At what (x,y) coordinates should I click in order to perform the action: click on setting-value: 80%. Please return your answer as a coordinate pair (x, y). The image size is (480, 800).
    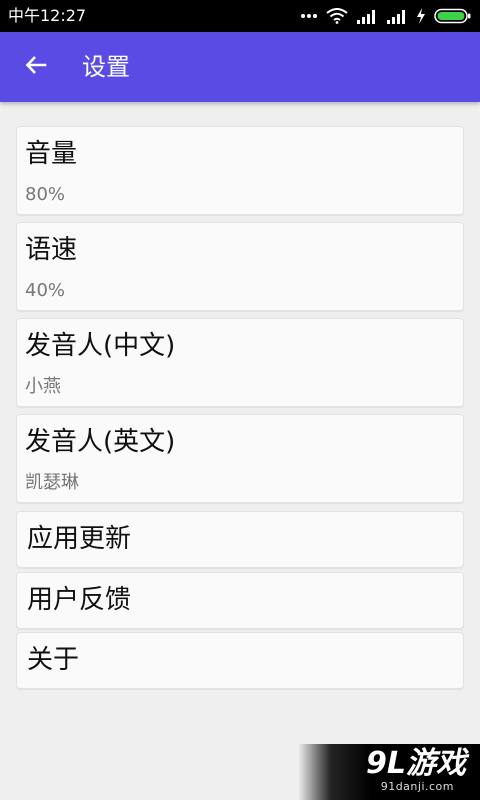
    Looking at the image, I should click on (45, 194).